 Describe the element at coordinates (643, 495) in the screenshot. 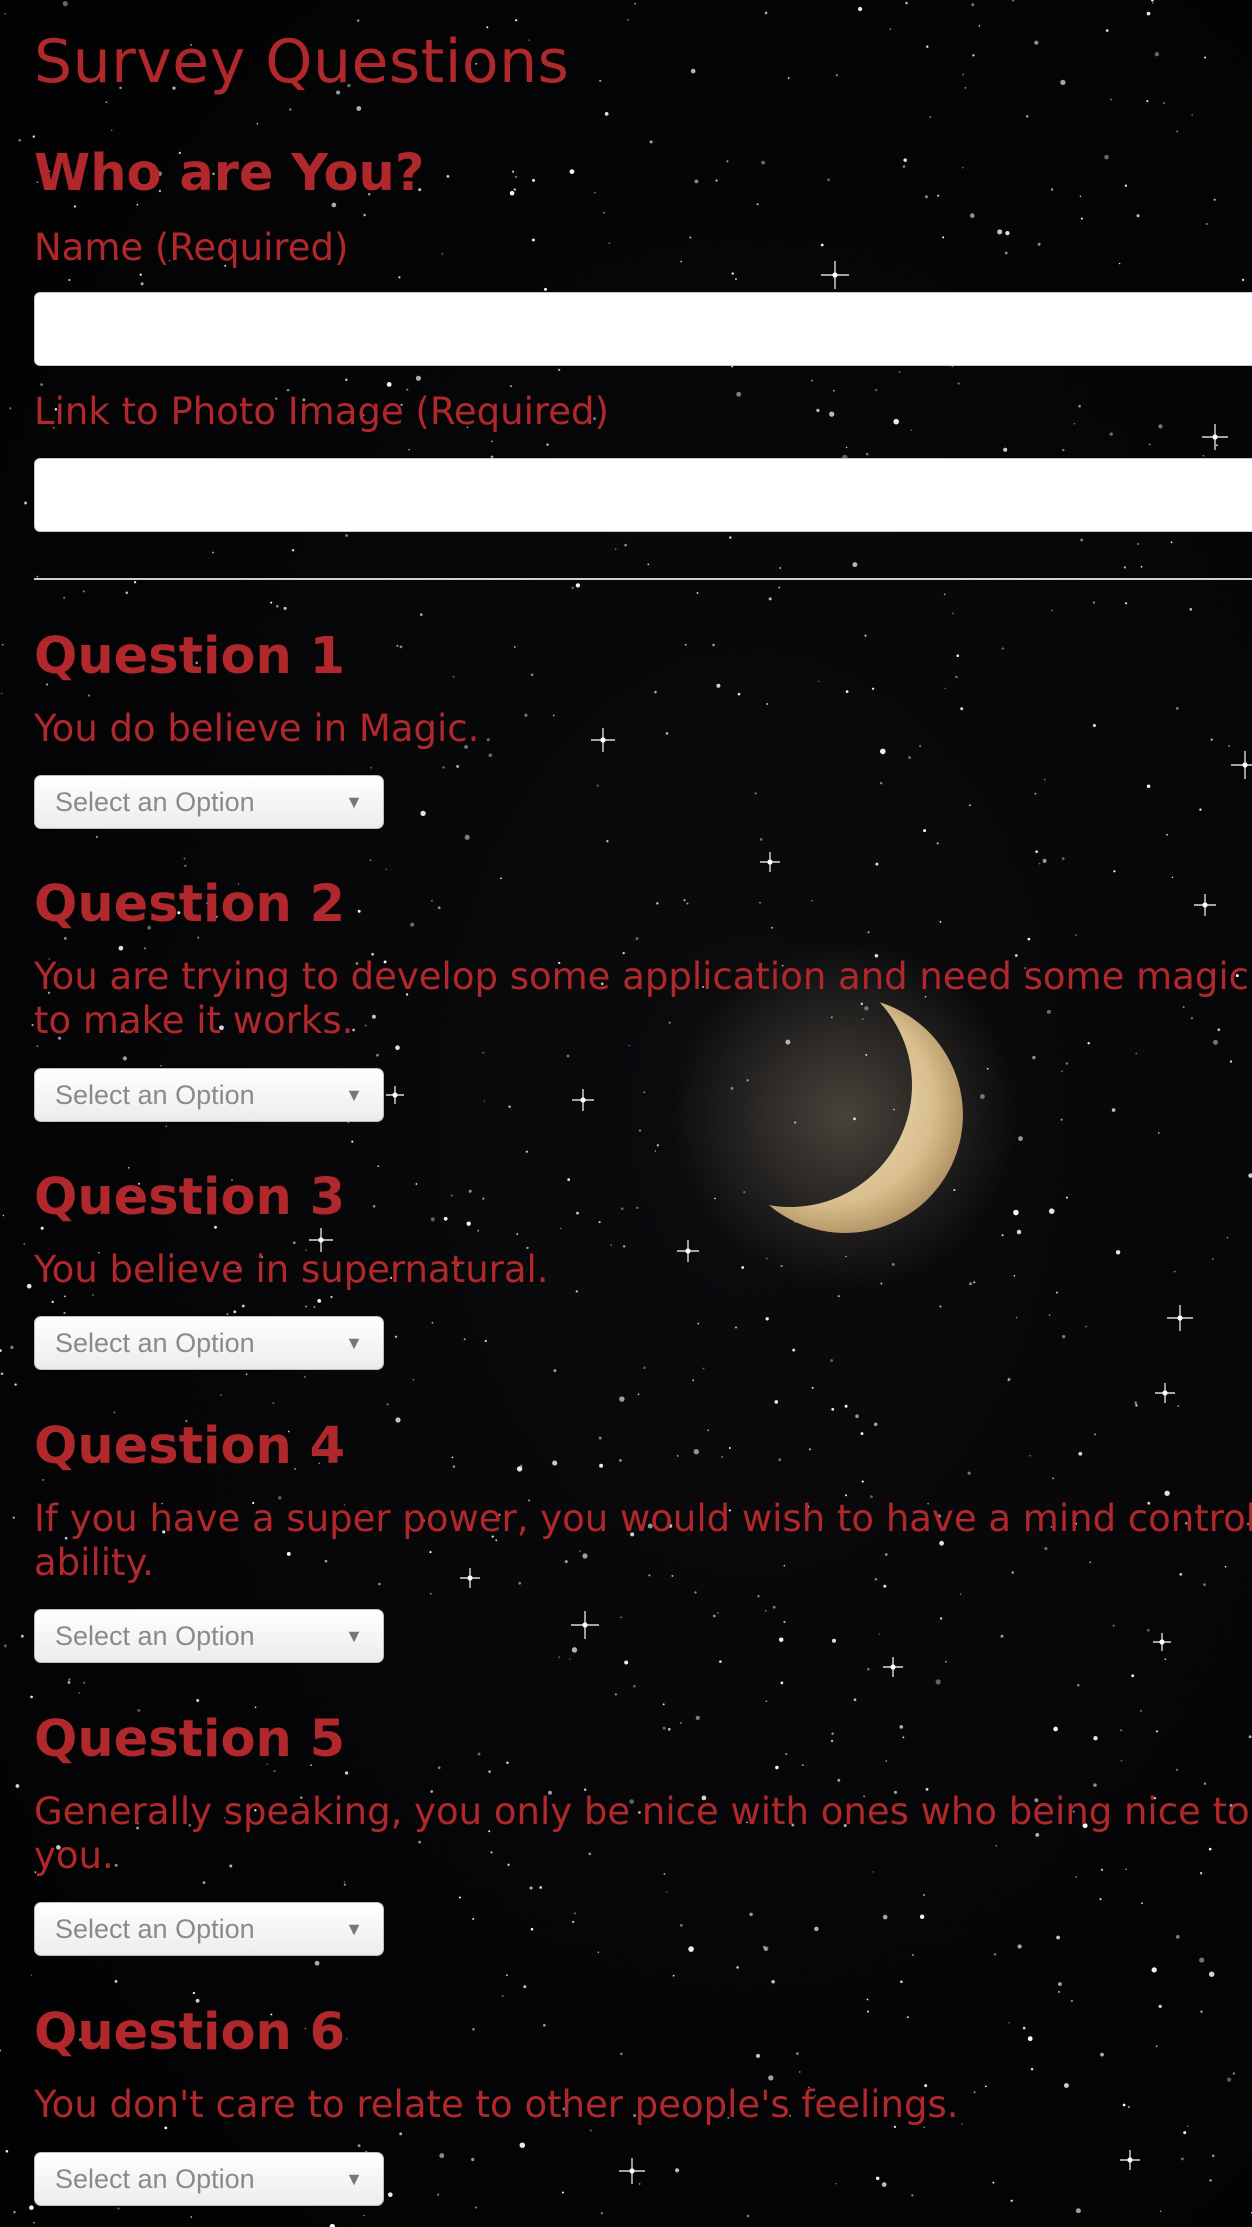

I see `photo-link-input` at that location.